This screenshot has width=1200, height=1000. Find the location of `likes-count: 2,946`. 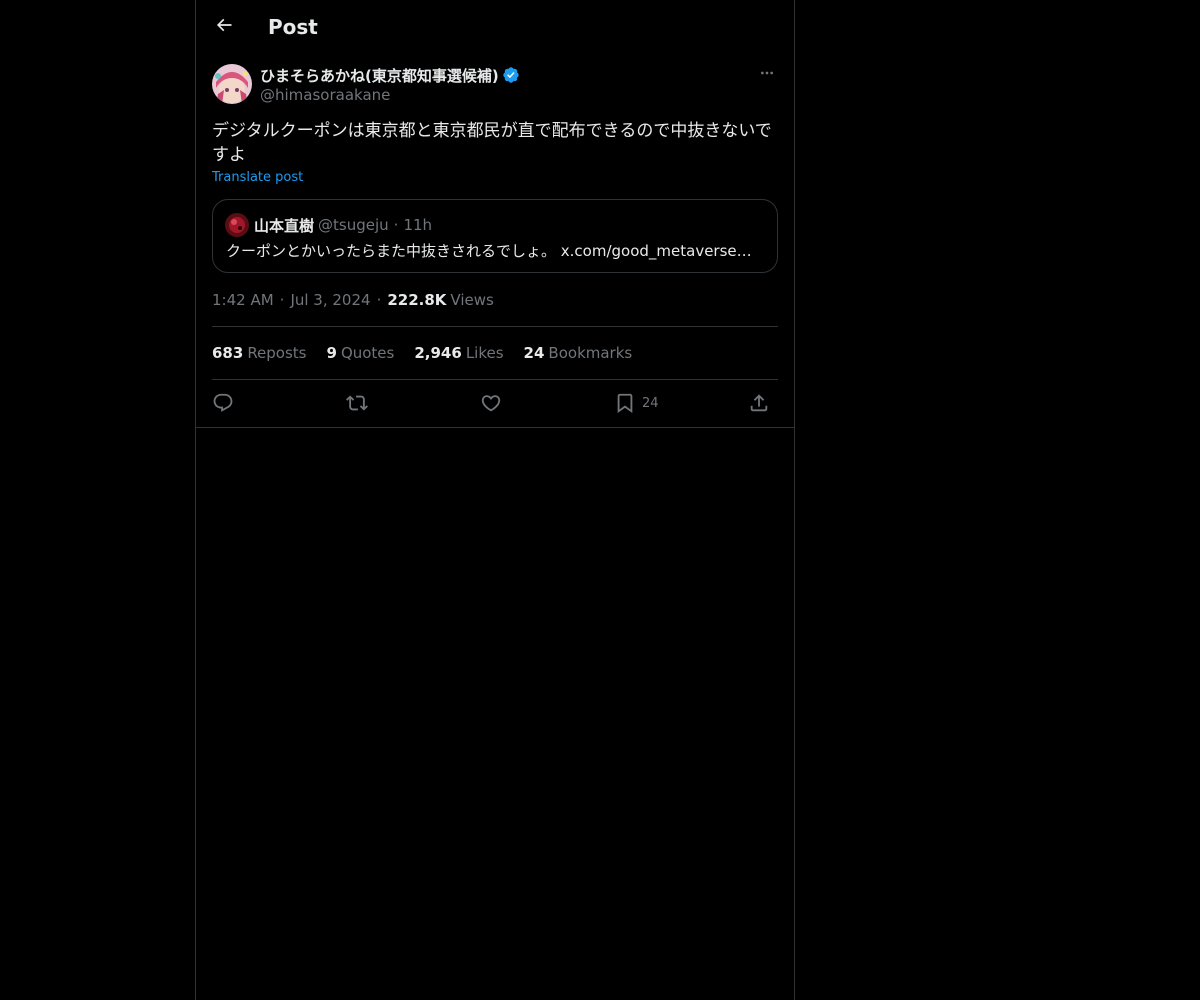

likes-count: 2,946 is located at coordinates (438, 353).